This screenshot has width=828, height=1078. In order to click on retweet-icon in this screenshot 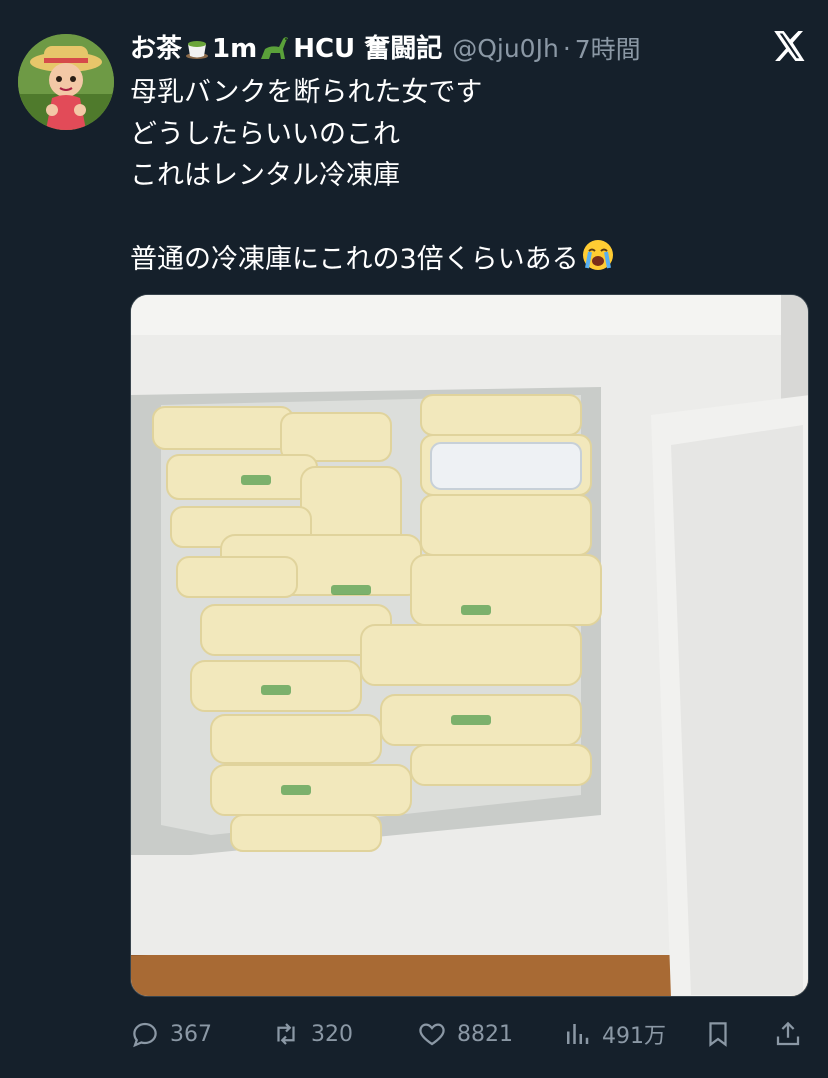, I will do `click(286, 1034)`.